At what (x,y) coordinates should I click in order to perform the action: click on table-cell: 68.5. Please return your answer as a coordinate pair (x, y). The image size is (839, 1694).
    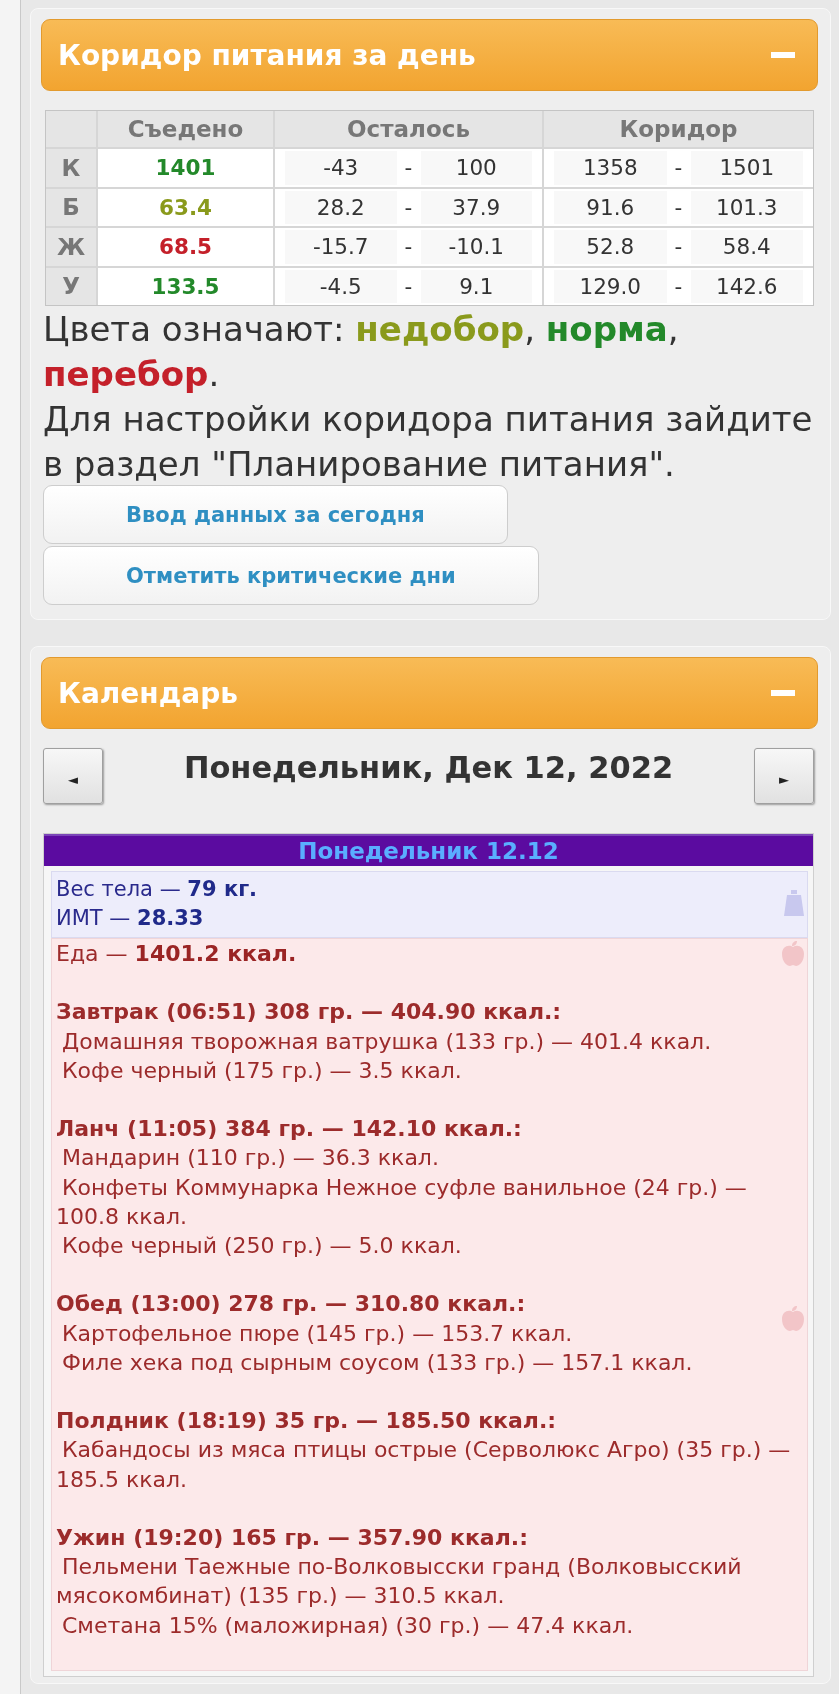
    Looking at the image, I should click on (185, 247).